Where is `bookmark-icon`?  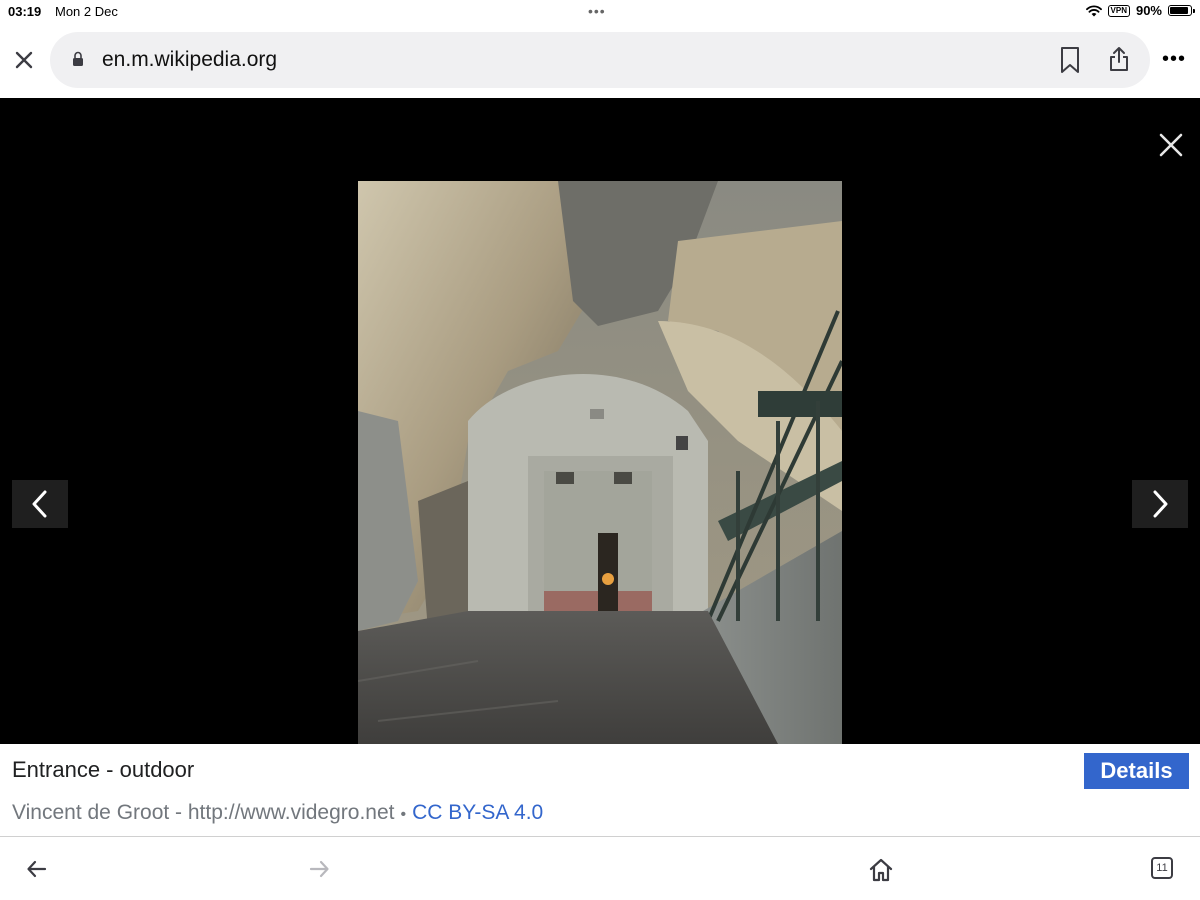
bookmark-icon is located at coordinates (1070, 60).